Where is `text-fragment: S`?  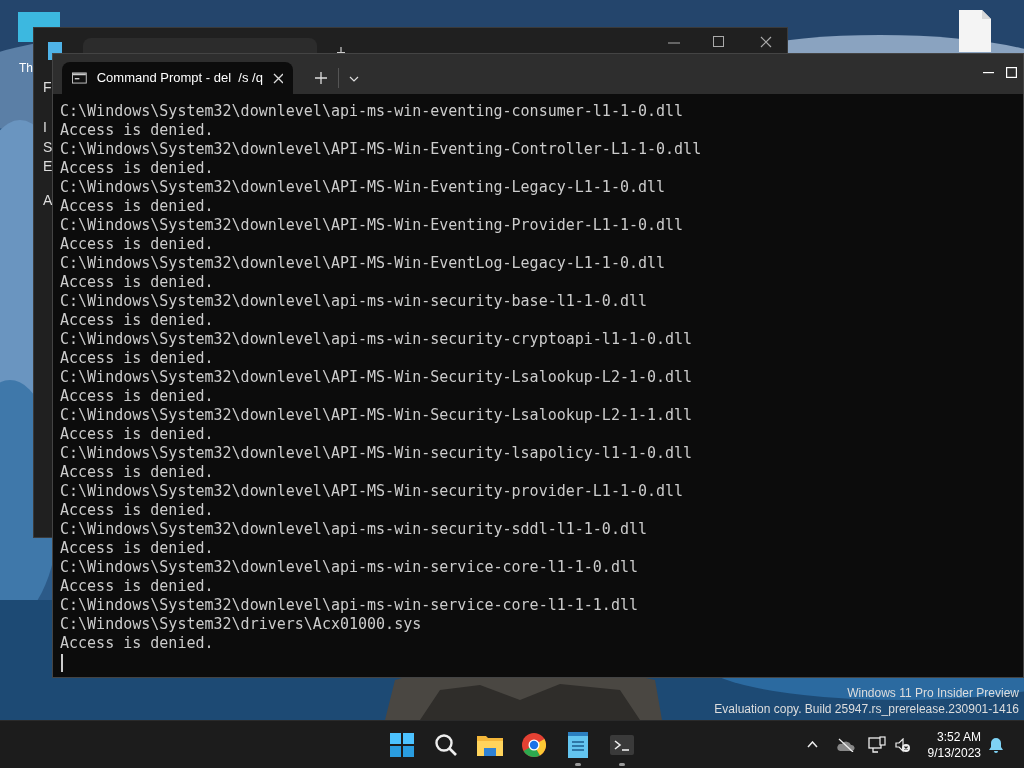
text-fragment: S is located at coordinates (48, 147).